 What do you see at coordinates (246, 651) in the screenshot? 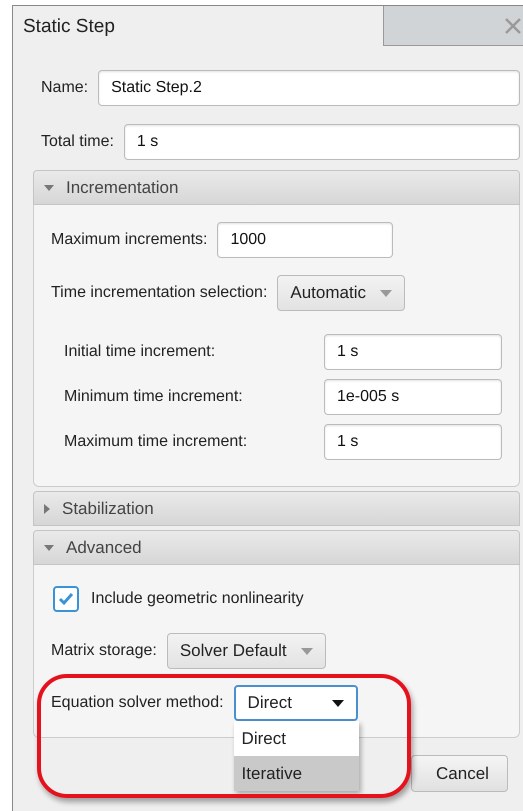
I see `dropdown: Solver Default` at bounding box center [246, 651].